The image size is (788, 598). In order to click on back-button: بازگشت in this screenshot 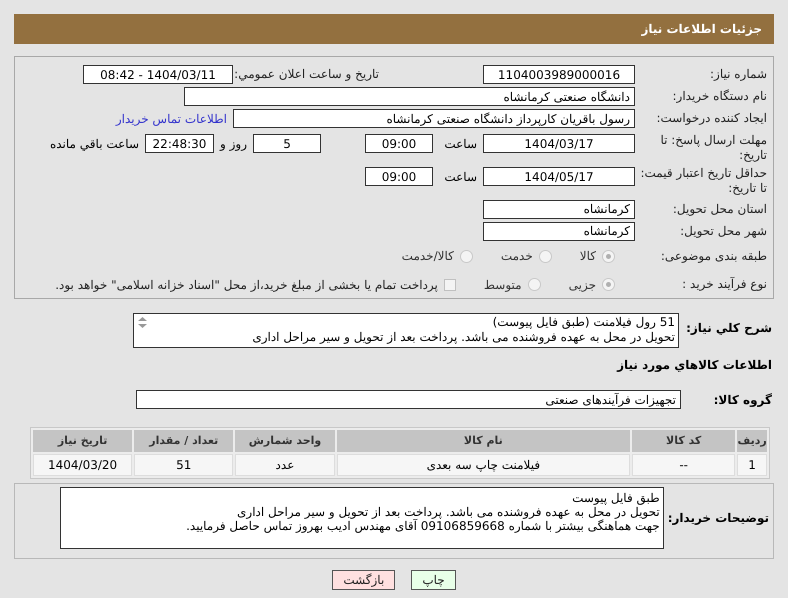, I will do `click(364, 580)`.